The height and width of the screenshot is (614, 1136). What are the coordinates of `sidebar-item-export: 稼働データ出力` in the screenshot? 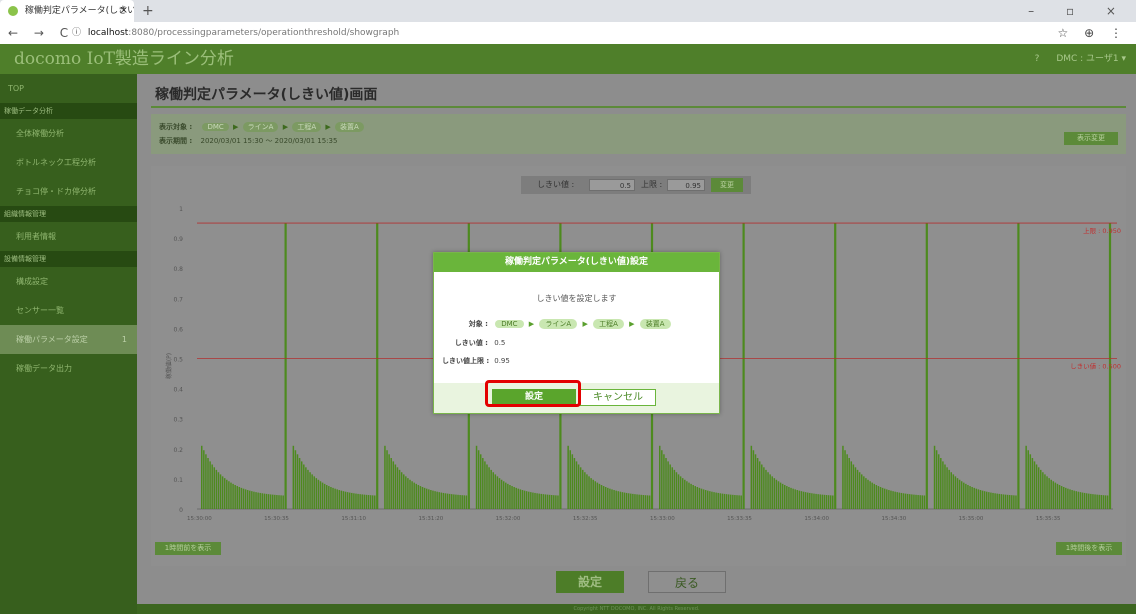 It's located at (68, 368).